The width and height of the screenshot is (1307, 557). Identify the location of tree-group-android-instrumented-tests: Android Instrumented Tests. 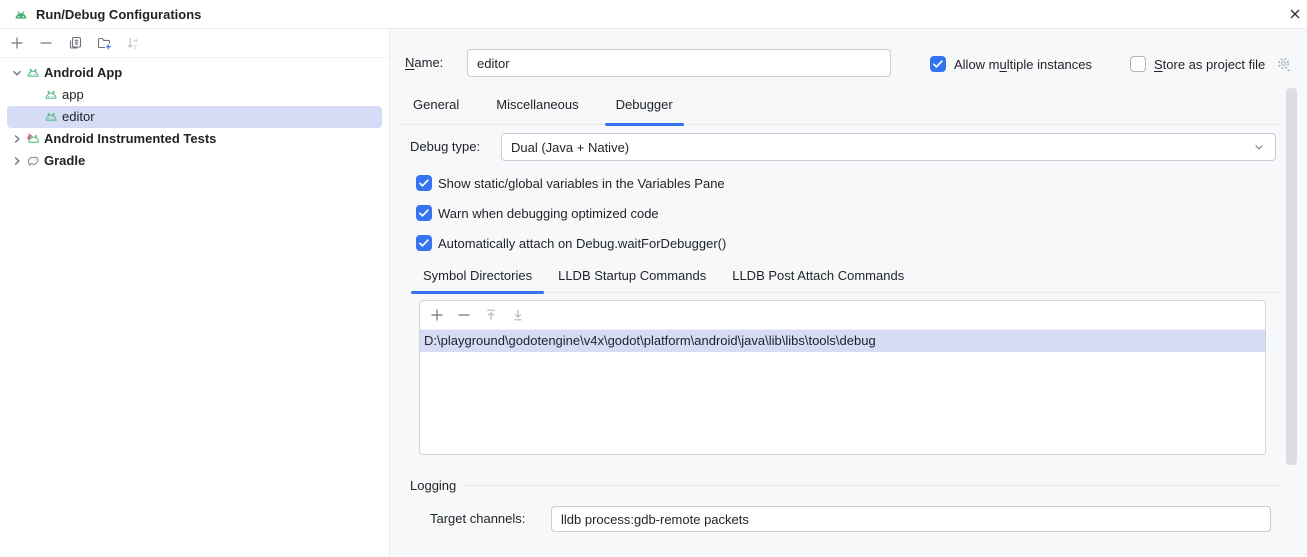
(194, 139).